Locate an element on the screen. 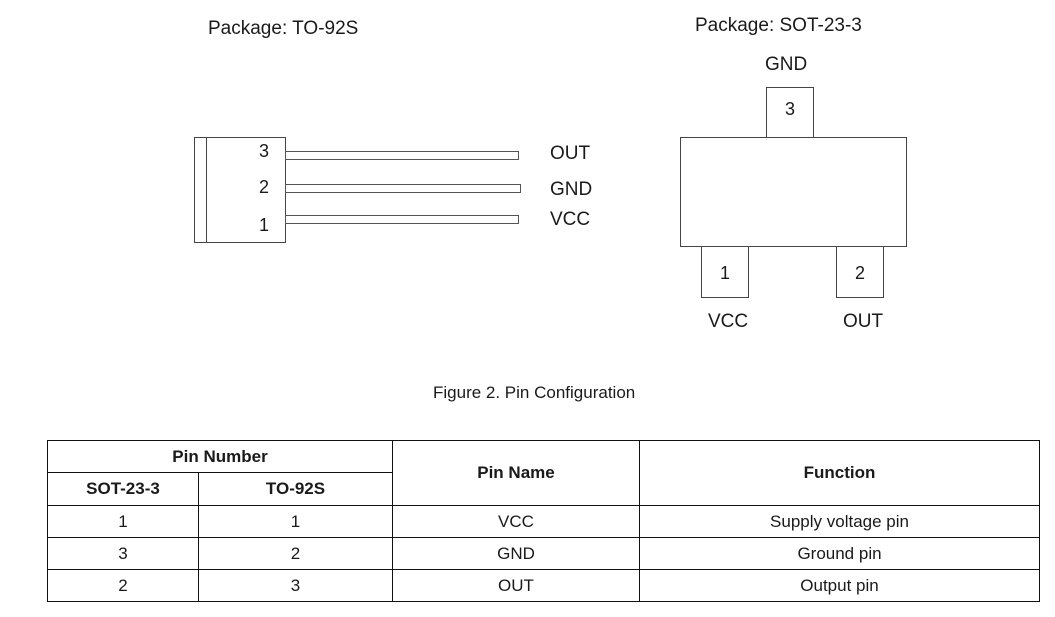  sot23-pin-3-tab: 3 is located at coordinates (790, 112).